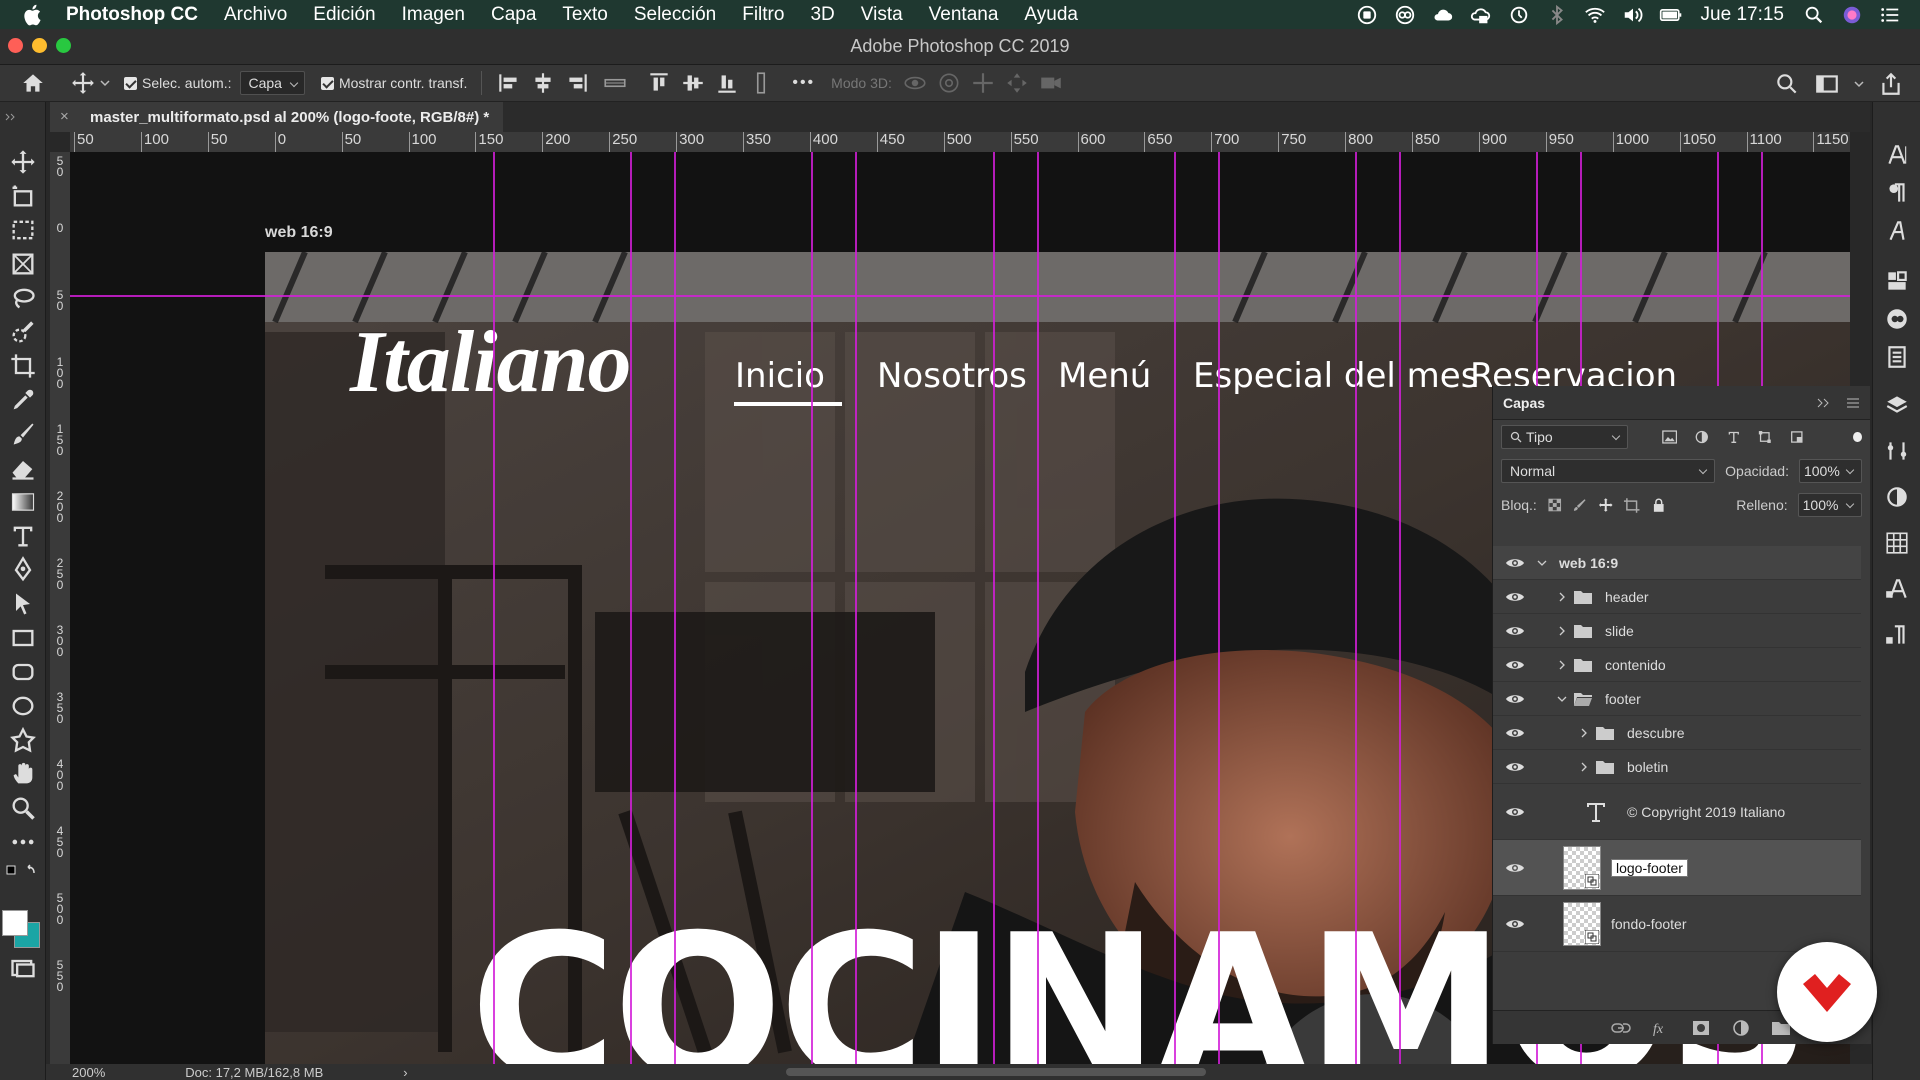 The image size is (1920, 1080). Describe the element at coordinates (727, 83) in the screenshot. I see `align-bottom-icon` at that location.